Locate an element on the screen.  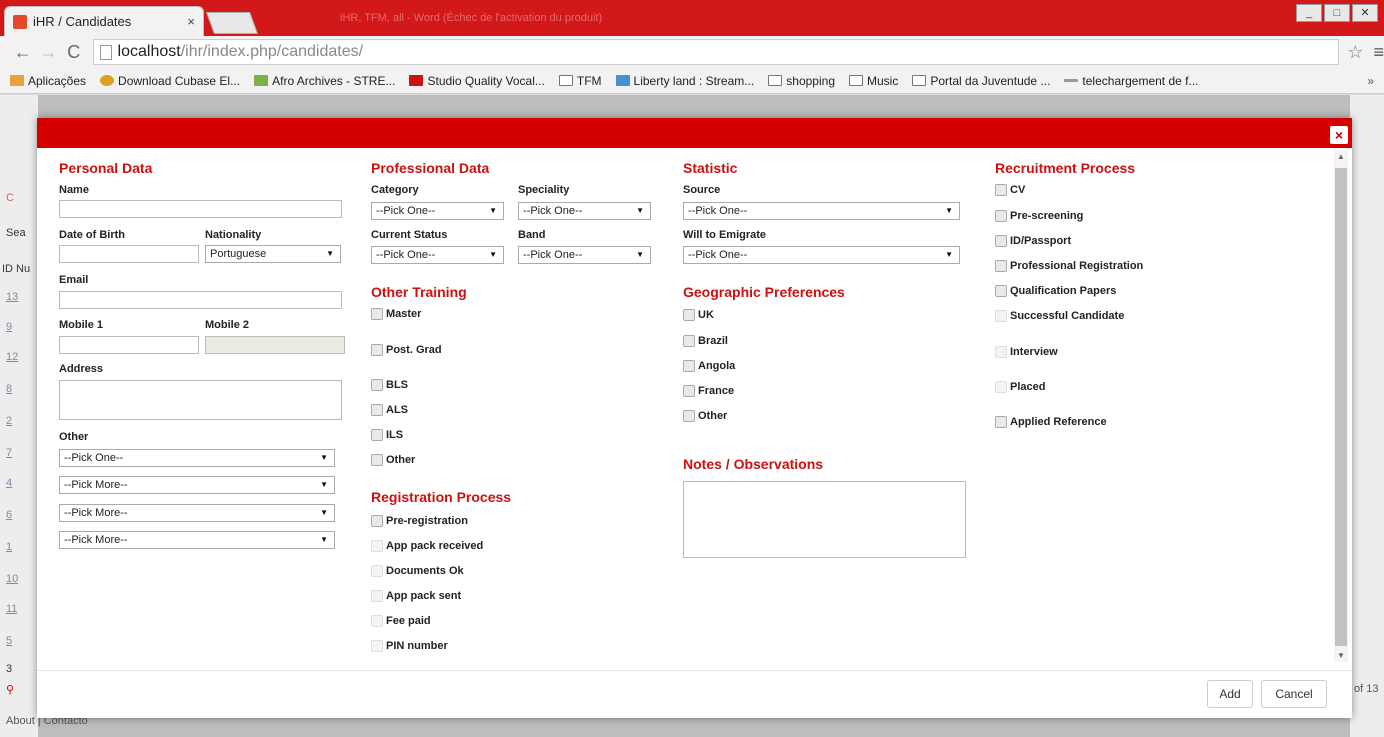
mobile1-field is located at coordinates (129, 345).